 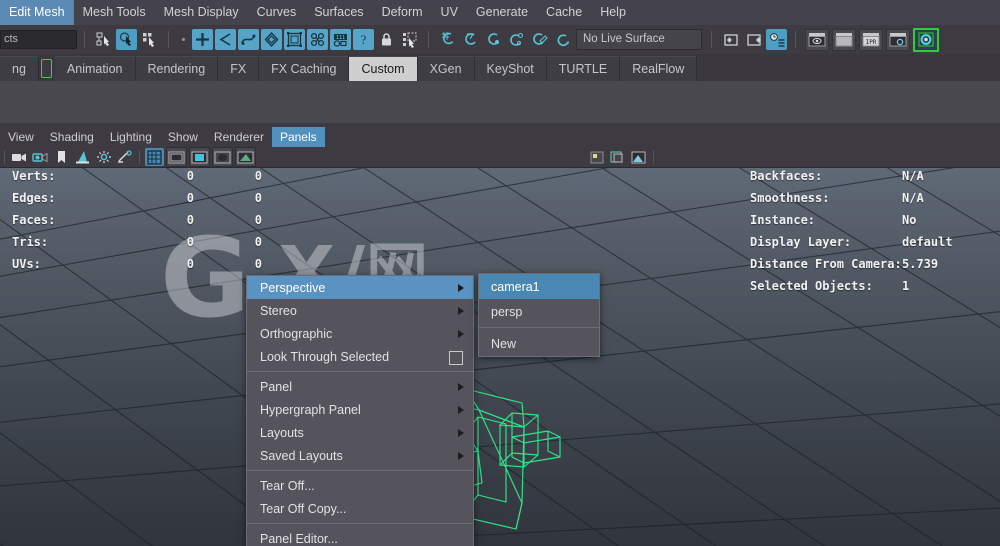 I want to click on menu-item-mesh-display: Mesh Display, so click(x=201, y=12).